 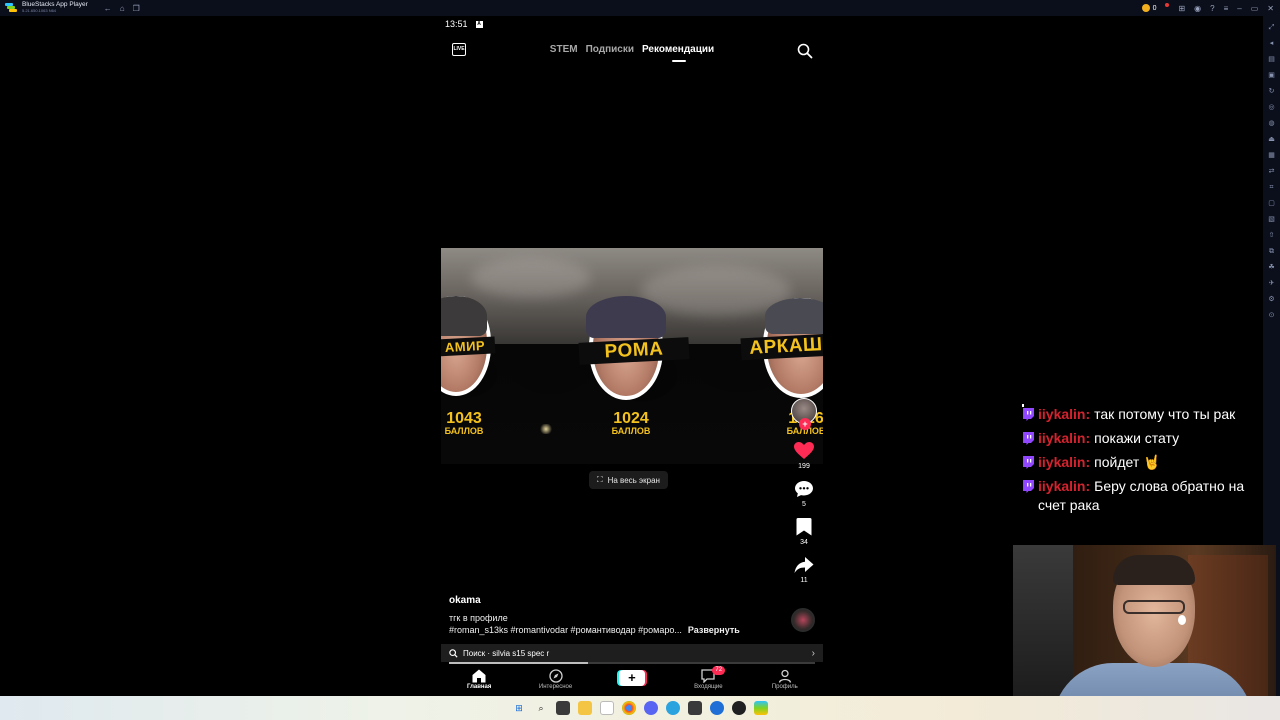 I want to click on feed-tabs: STEM Подписки Рекомендации, so click(x=632, y=53).